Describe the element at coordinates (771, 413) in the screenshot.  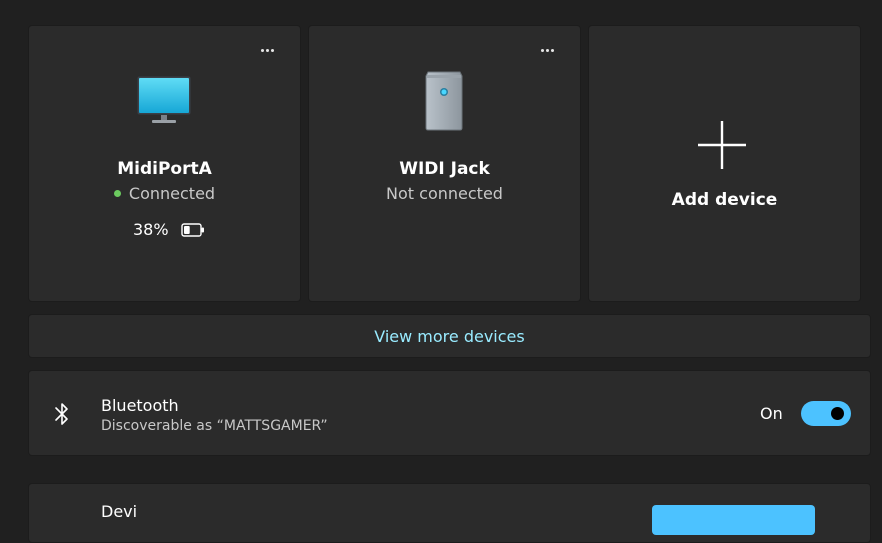
I see `bluetooth-state-label: On` at that location.